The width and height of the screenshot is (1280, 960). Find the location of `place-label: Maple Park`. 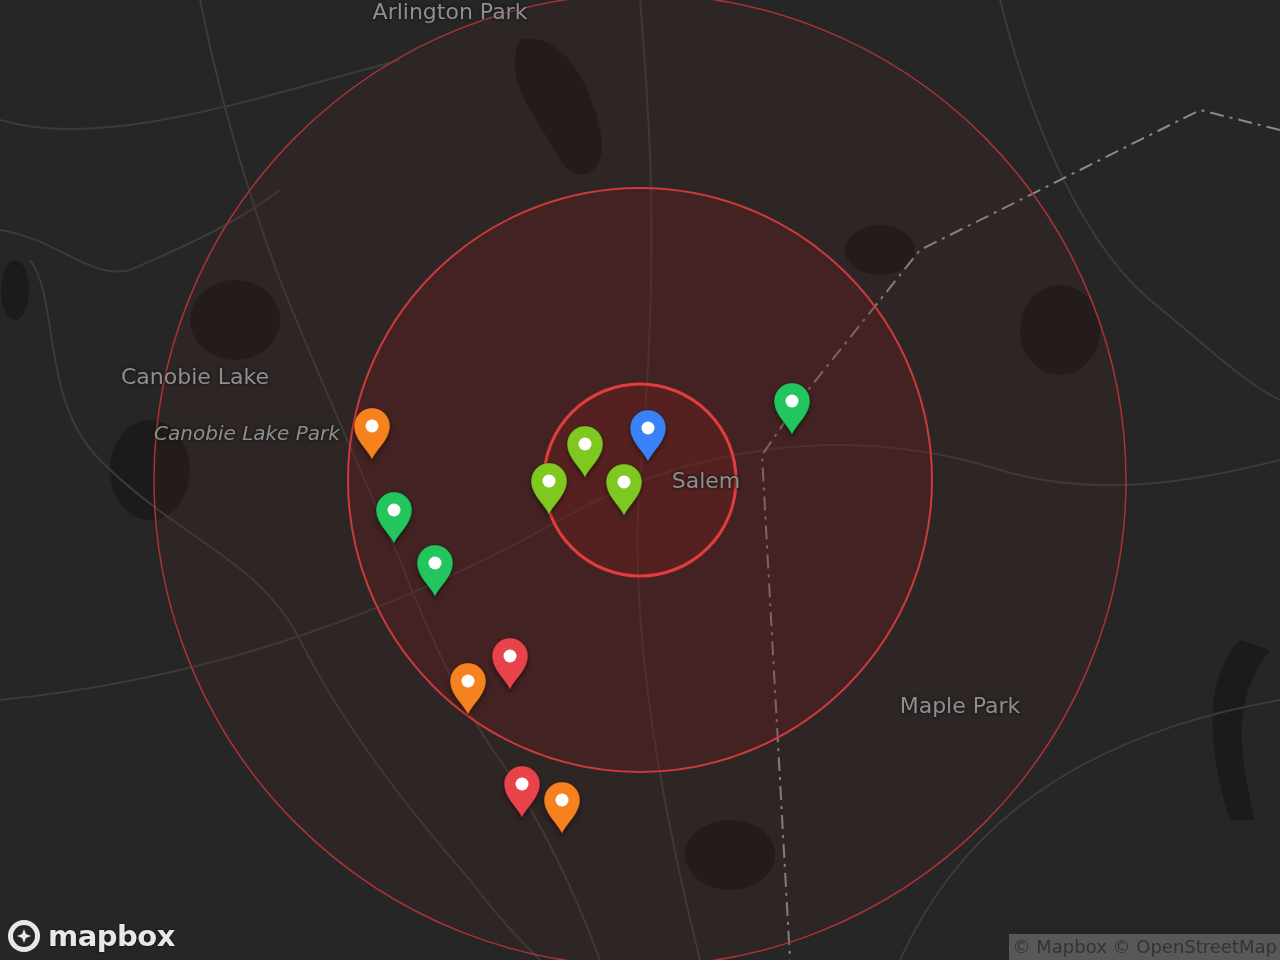

place-label: Maple Park is located at coordinates (960, 706).